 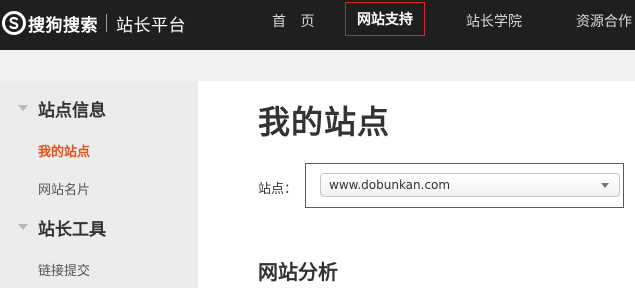 What do you see at coordinates (72, 229) in the screenshot?
I see `sidebar-group-label: 站长工具` at bounding box center [72, 229].